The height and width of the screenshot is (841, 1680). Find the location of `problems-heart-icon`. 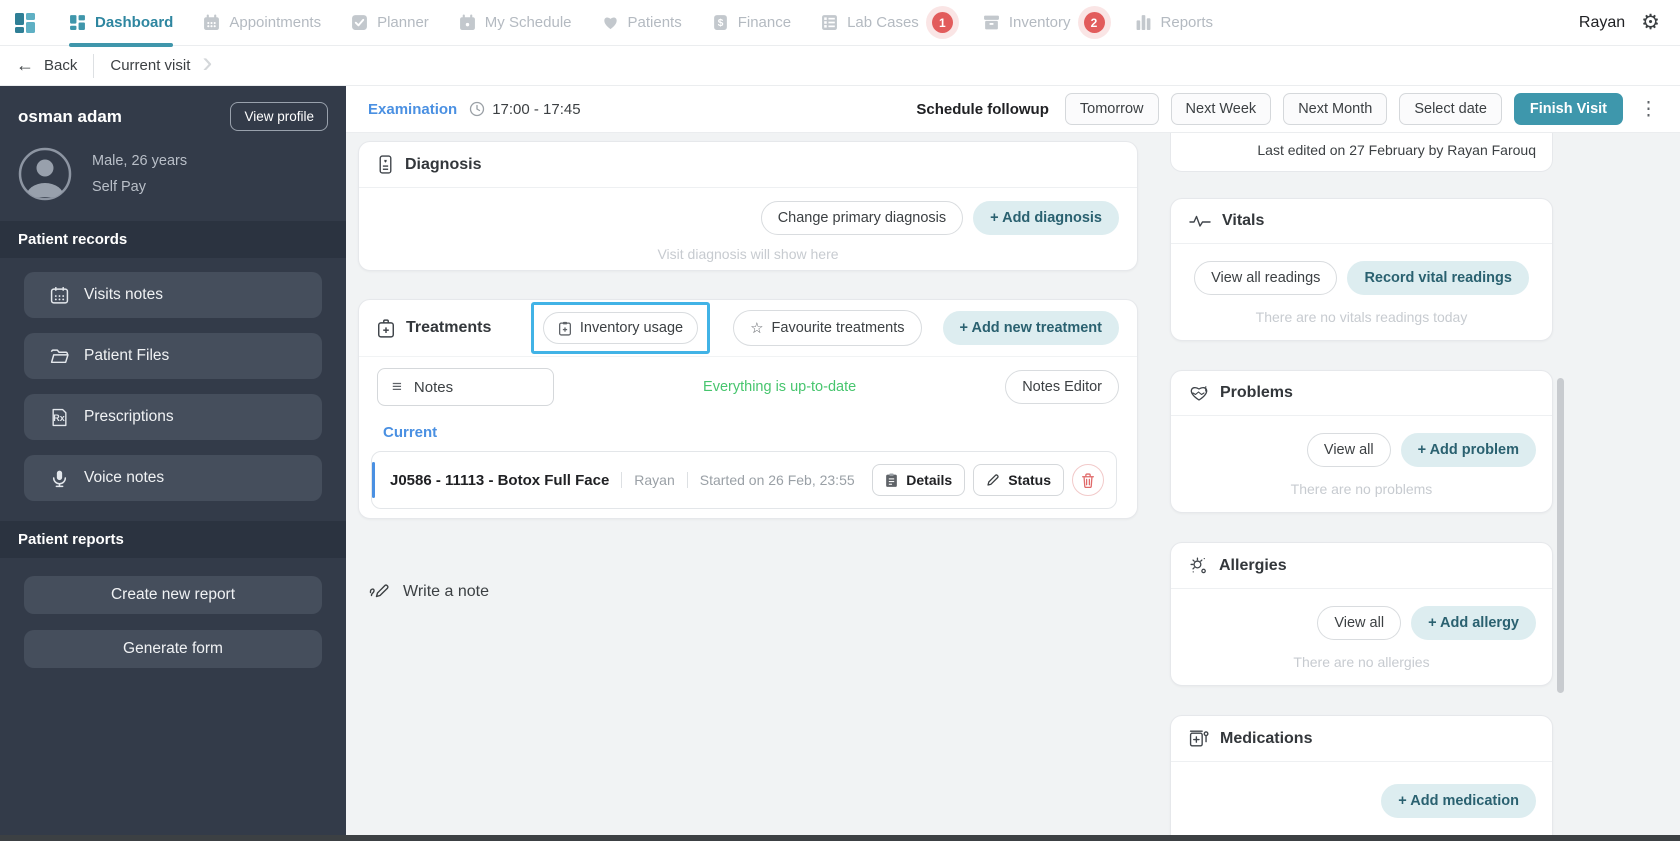

problems-heart-icon is located at coordinates (1199, 393).